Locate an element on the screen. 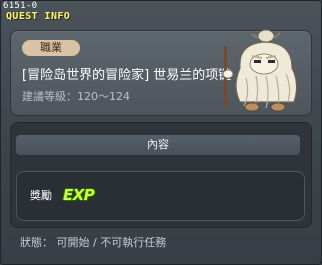 This screenshot has width=322, height=265. reward-label: 獎勵 is located at coordinates (41, 195).